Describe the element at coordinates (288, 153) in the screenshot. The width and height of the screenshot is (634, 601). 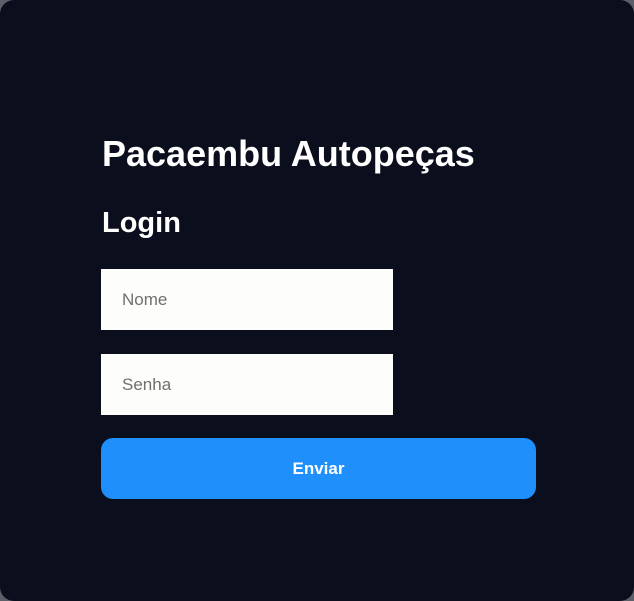
I see `app-title: Pacaembu Autopeças` at that location.